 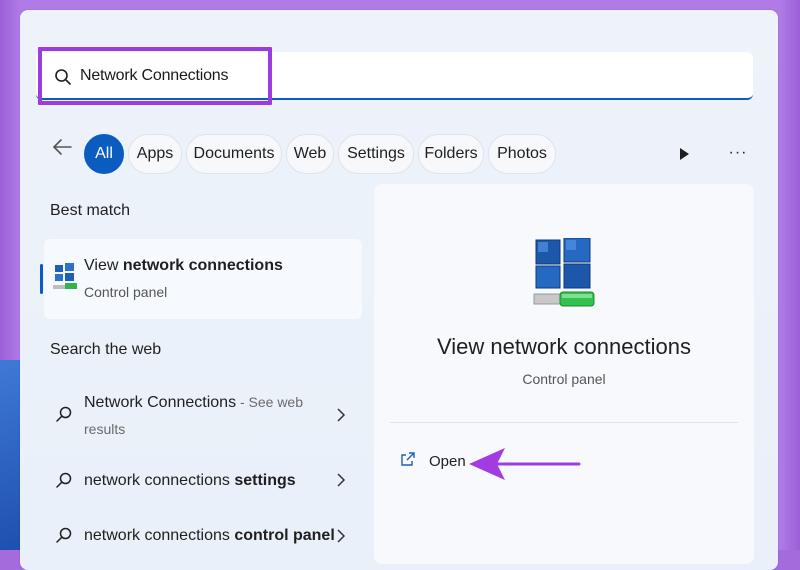 I want to click on filter-tab-settings: Settings, so click(x=376, y=154).